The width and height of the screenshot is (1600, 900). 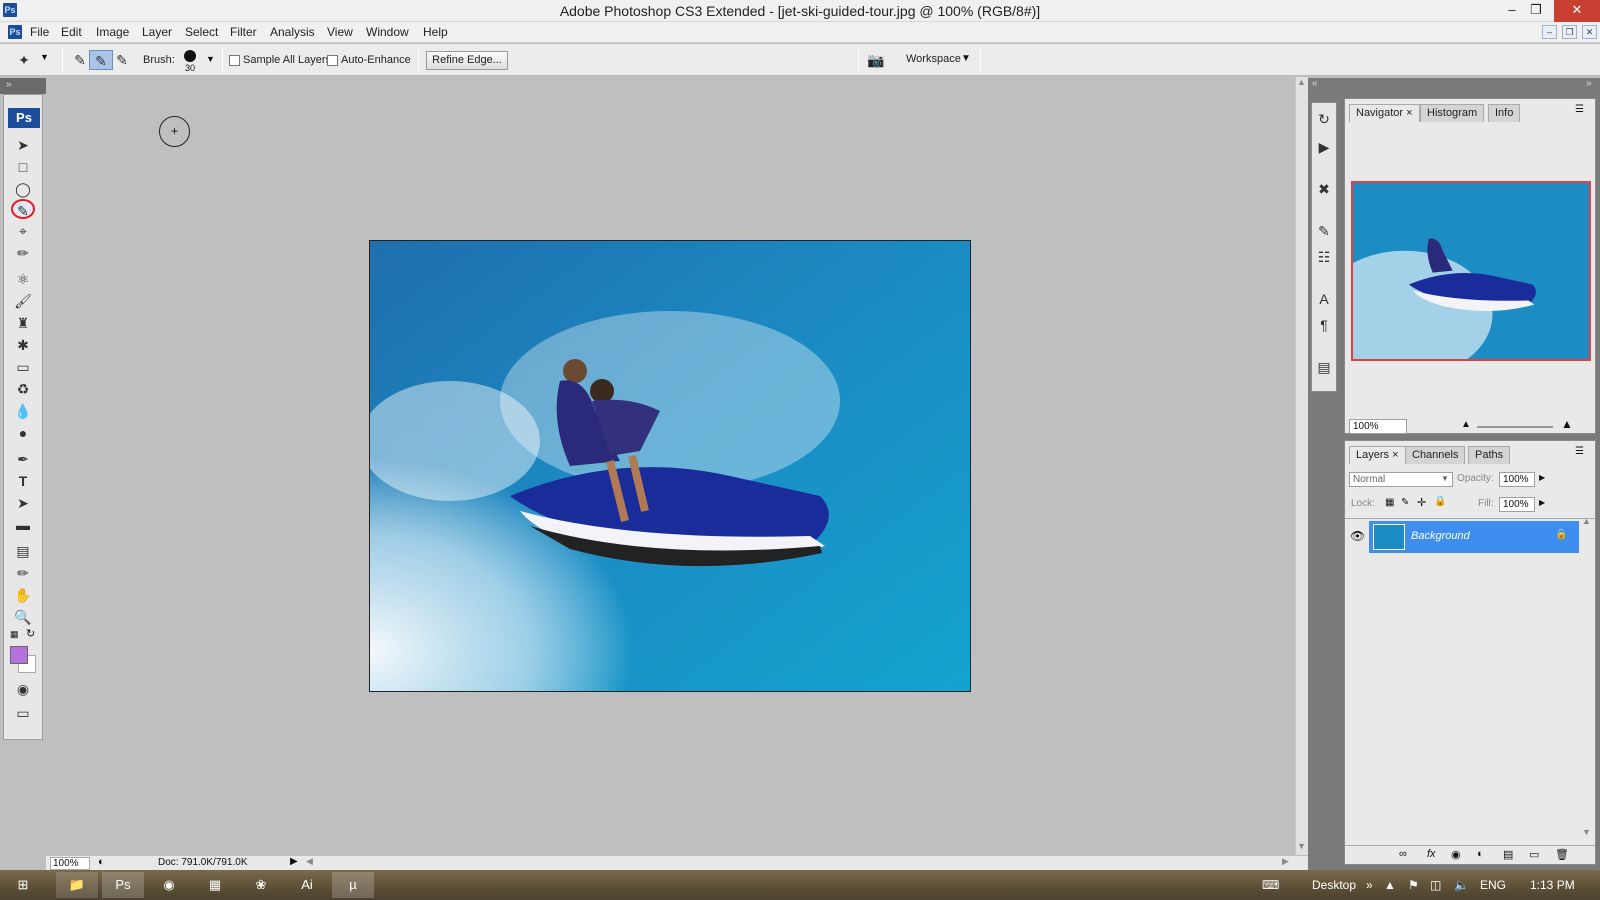 I want to click on toolbox-header: », so click(x=23, y=86).